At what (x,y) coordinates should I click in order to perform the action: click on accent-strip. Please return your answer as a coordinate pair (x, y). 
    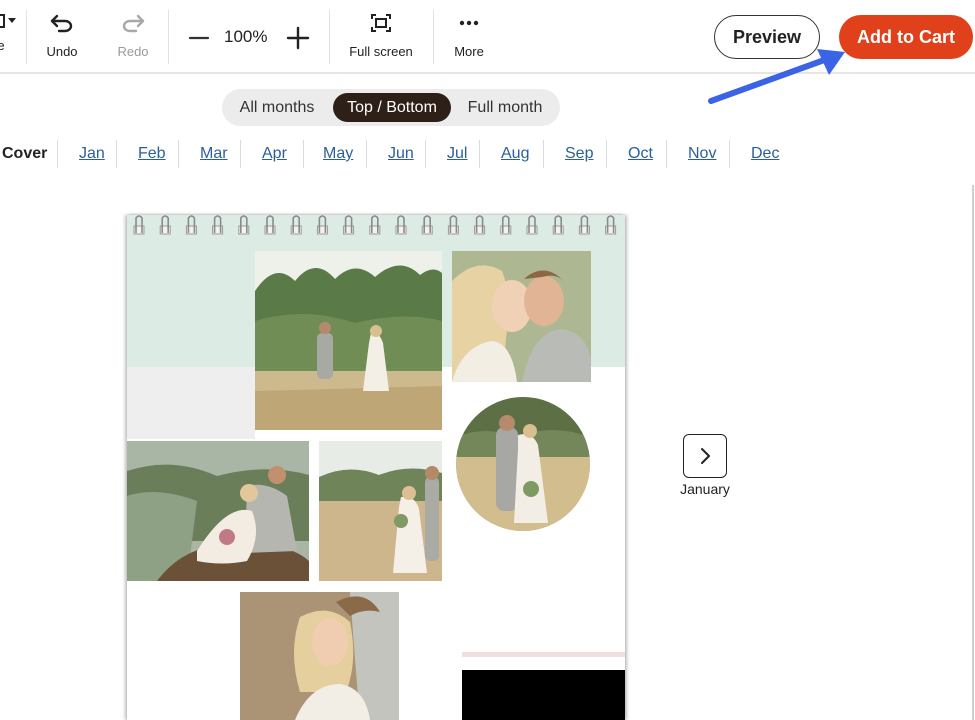
    Looking at the image, I should click on (543, 654).